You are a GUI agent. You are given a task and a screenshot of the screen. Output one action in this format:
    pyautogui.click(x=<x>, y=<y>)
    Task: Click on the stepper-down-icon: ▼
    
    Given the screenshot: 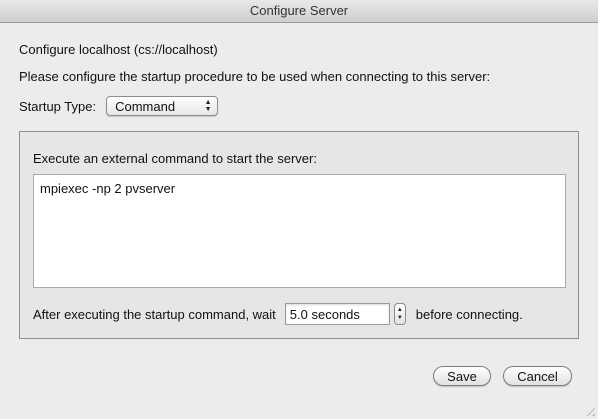 What is the action you would take?
    pyautogui.click(x=400, y=318)
    